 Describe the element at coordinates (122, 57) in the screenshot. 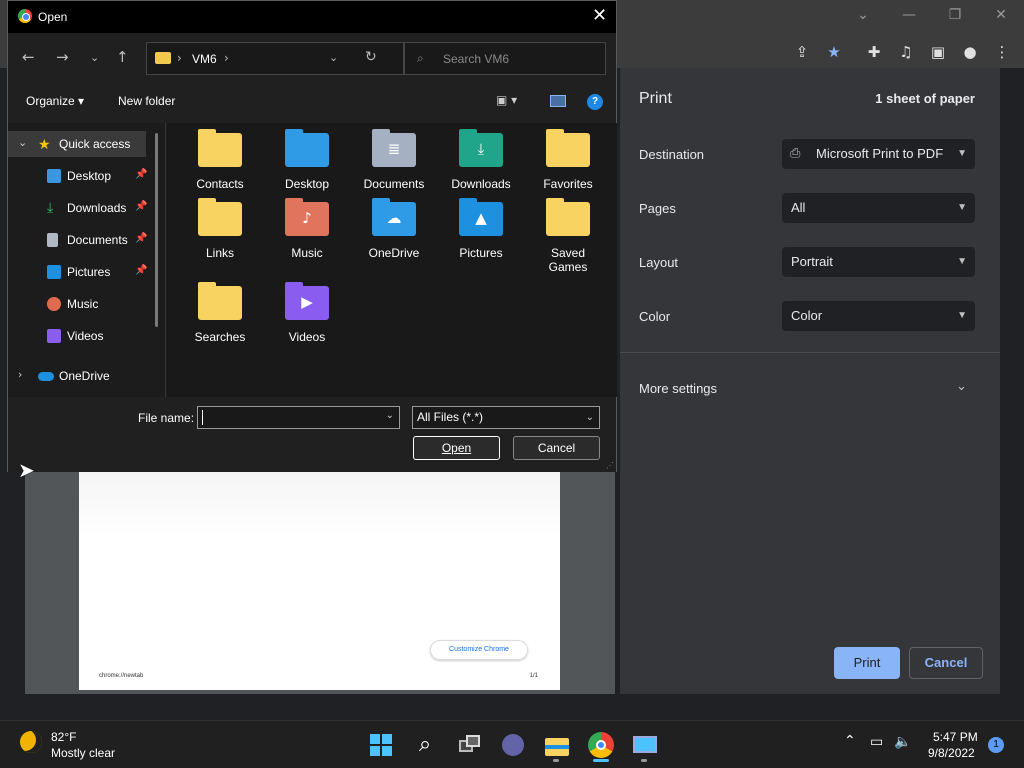

I see `up-arrow-icon: ↑` at that location.